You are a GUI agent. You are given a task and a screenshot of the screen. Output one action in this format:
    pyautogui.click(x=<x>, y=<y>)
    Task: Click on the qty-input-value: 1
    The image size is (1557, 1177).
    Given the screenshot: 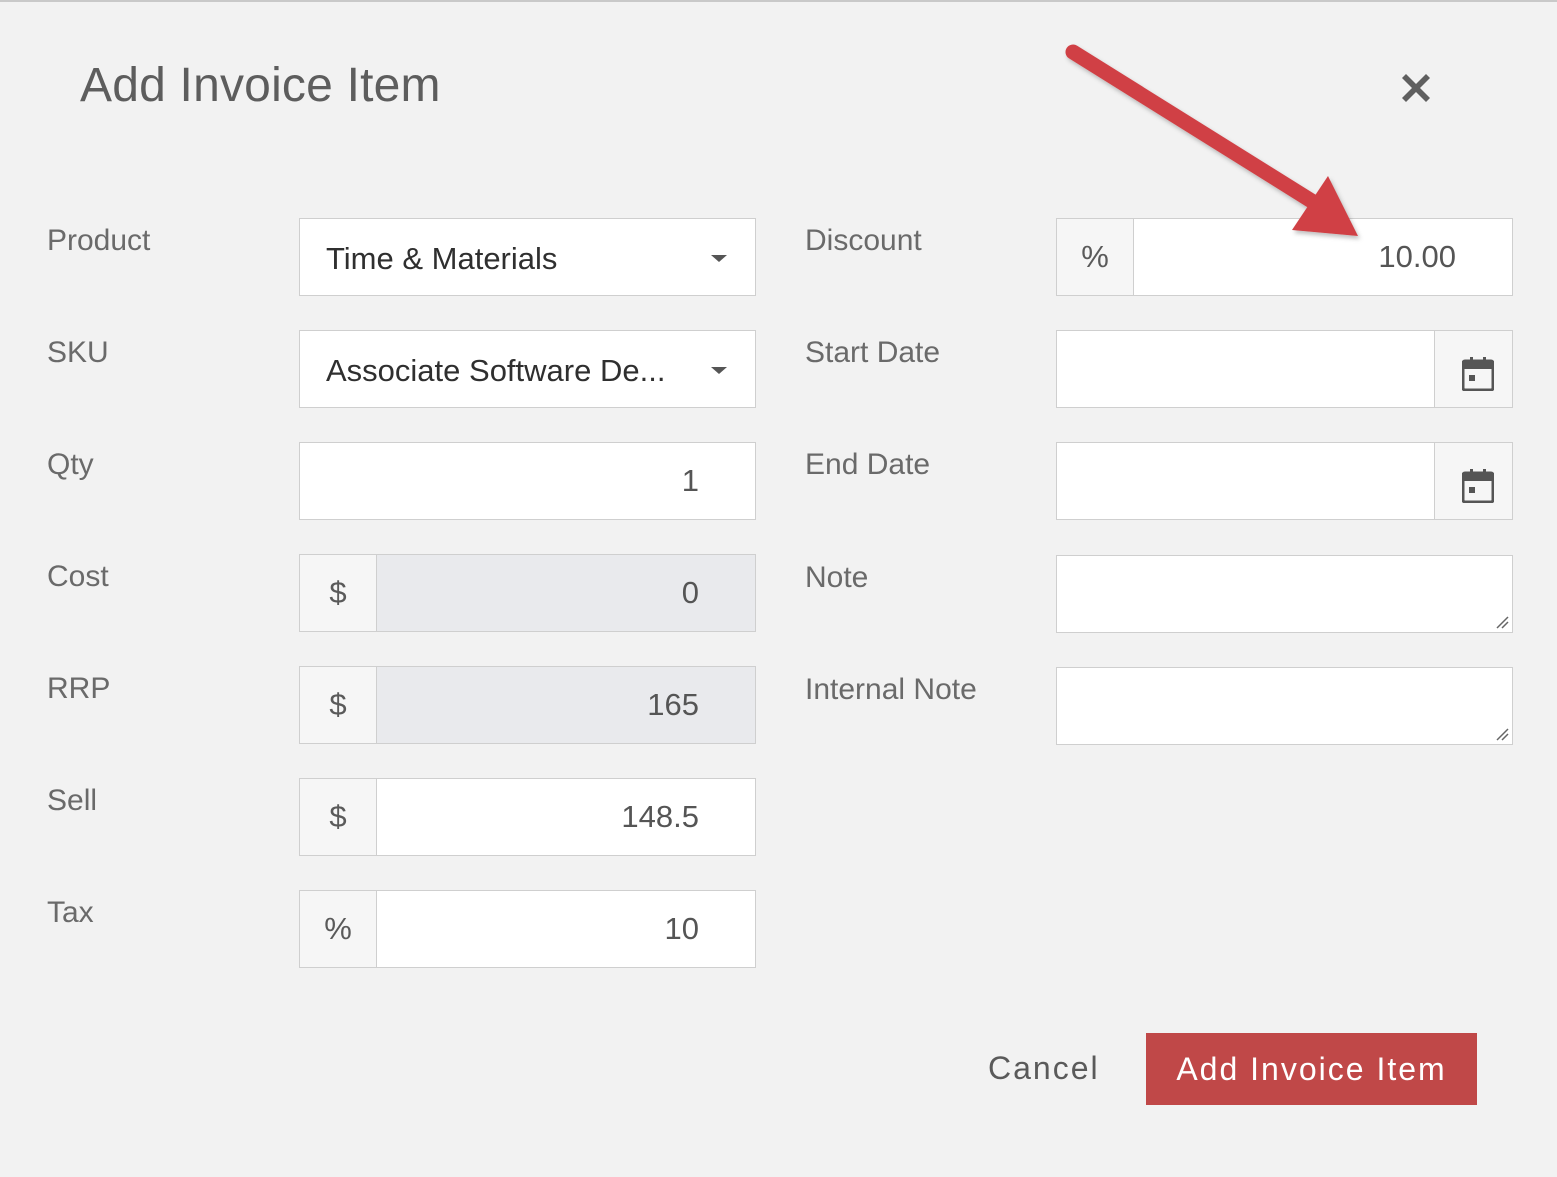 What is the action you would take?
    pyautogui.click(x=690, y=480)
    